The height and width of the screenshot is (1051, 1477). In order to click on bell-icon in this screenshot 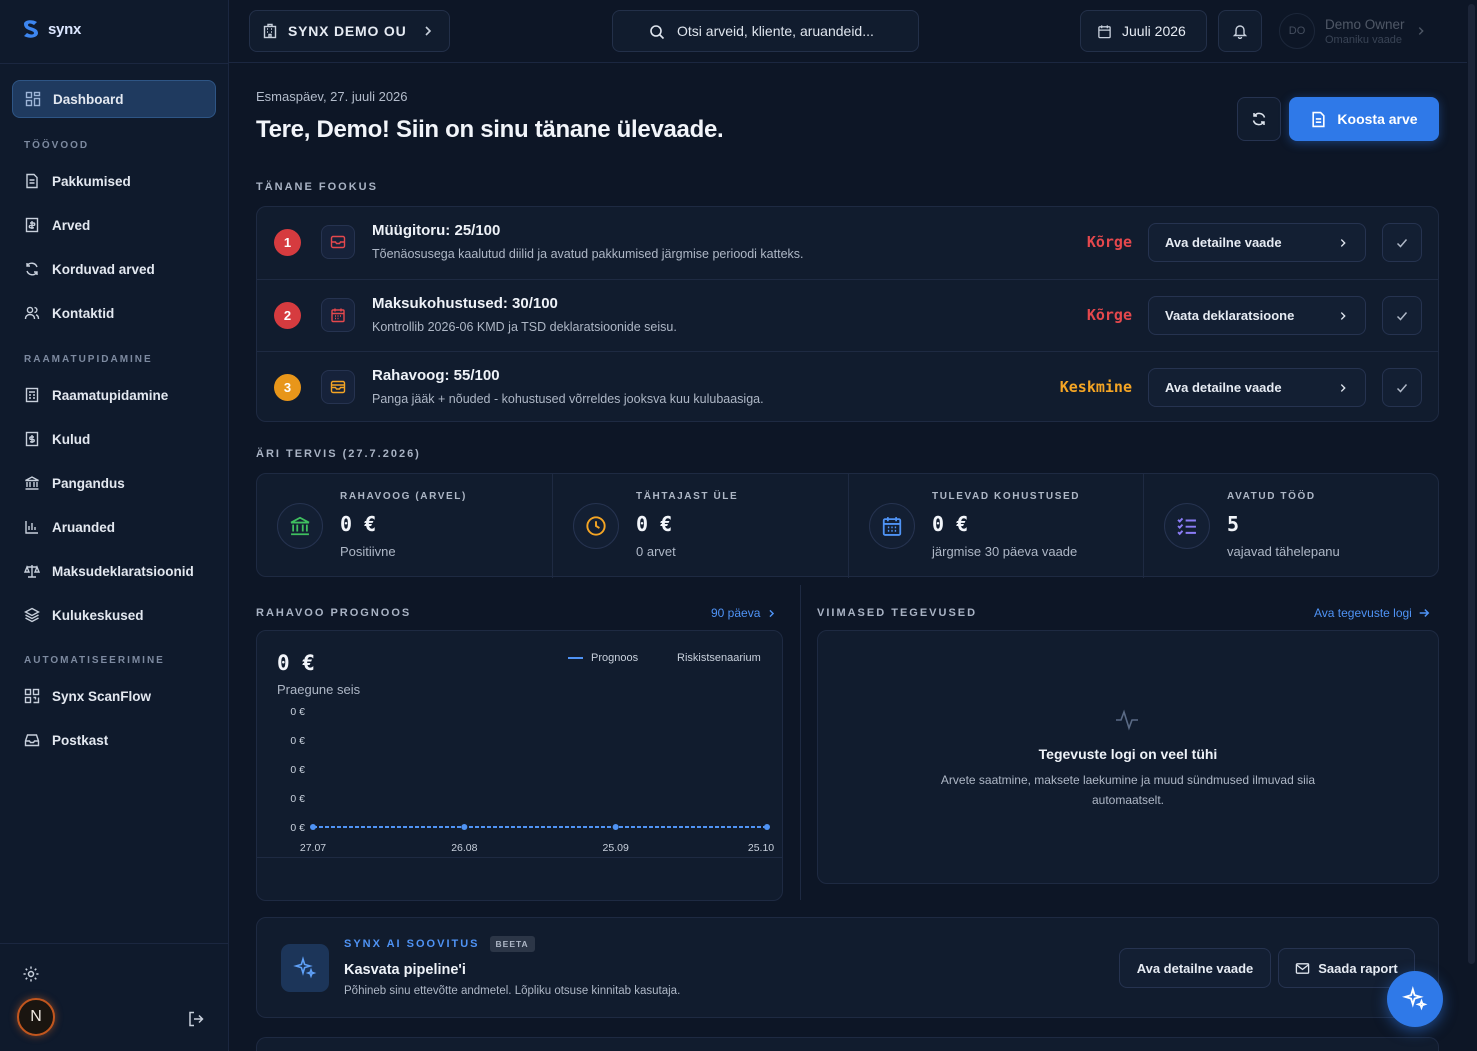, I will do `click(1240, 32)`.